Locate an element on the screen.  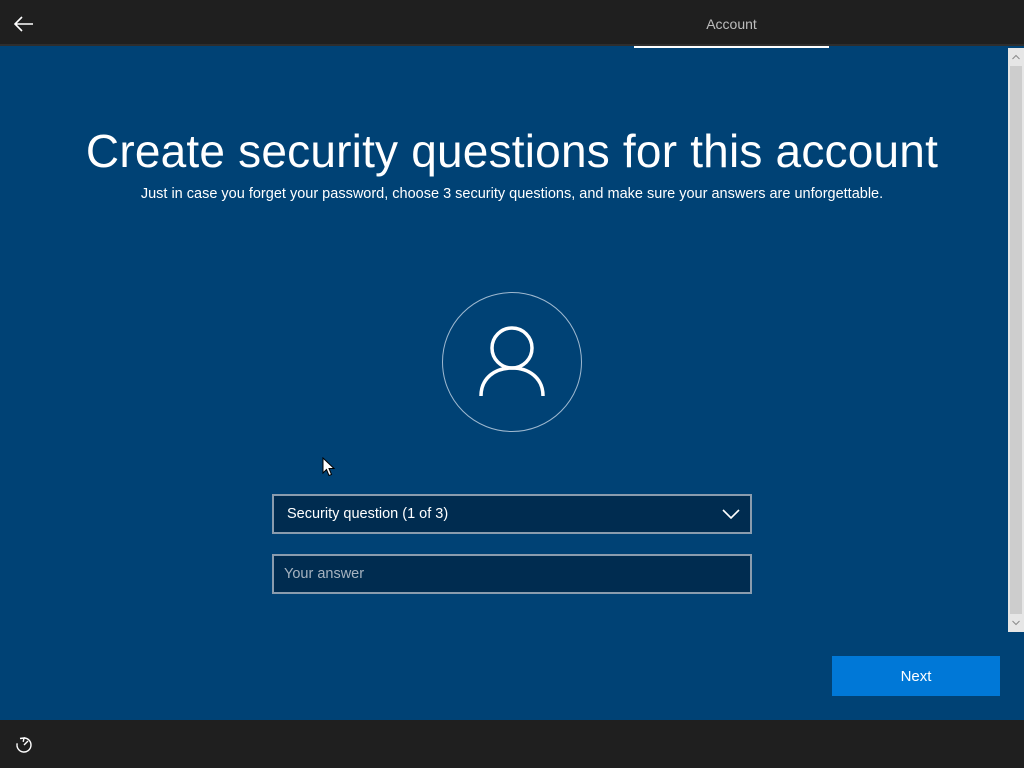
answer-input is located at coordinates (512, 574).